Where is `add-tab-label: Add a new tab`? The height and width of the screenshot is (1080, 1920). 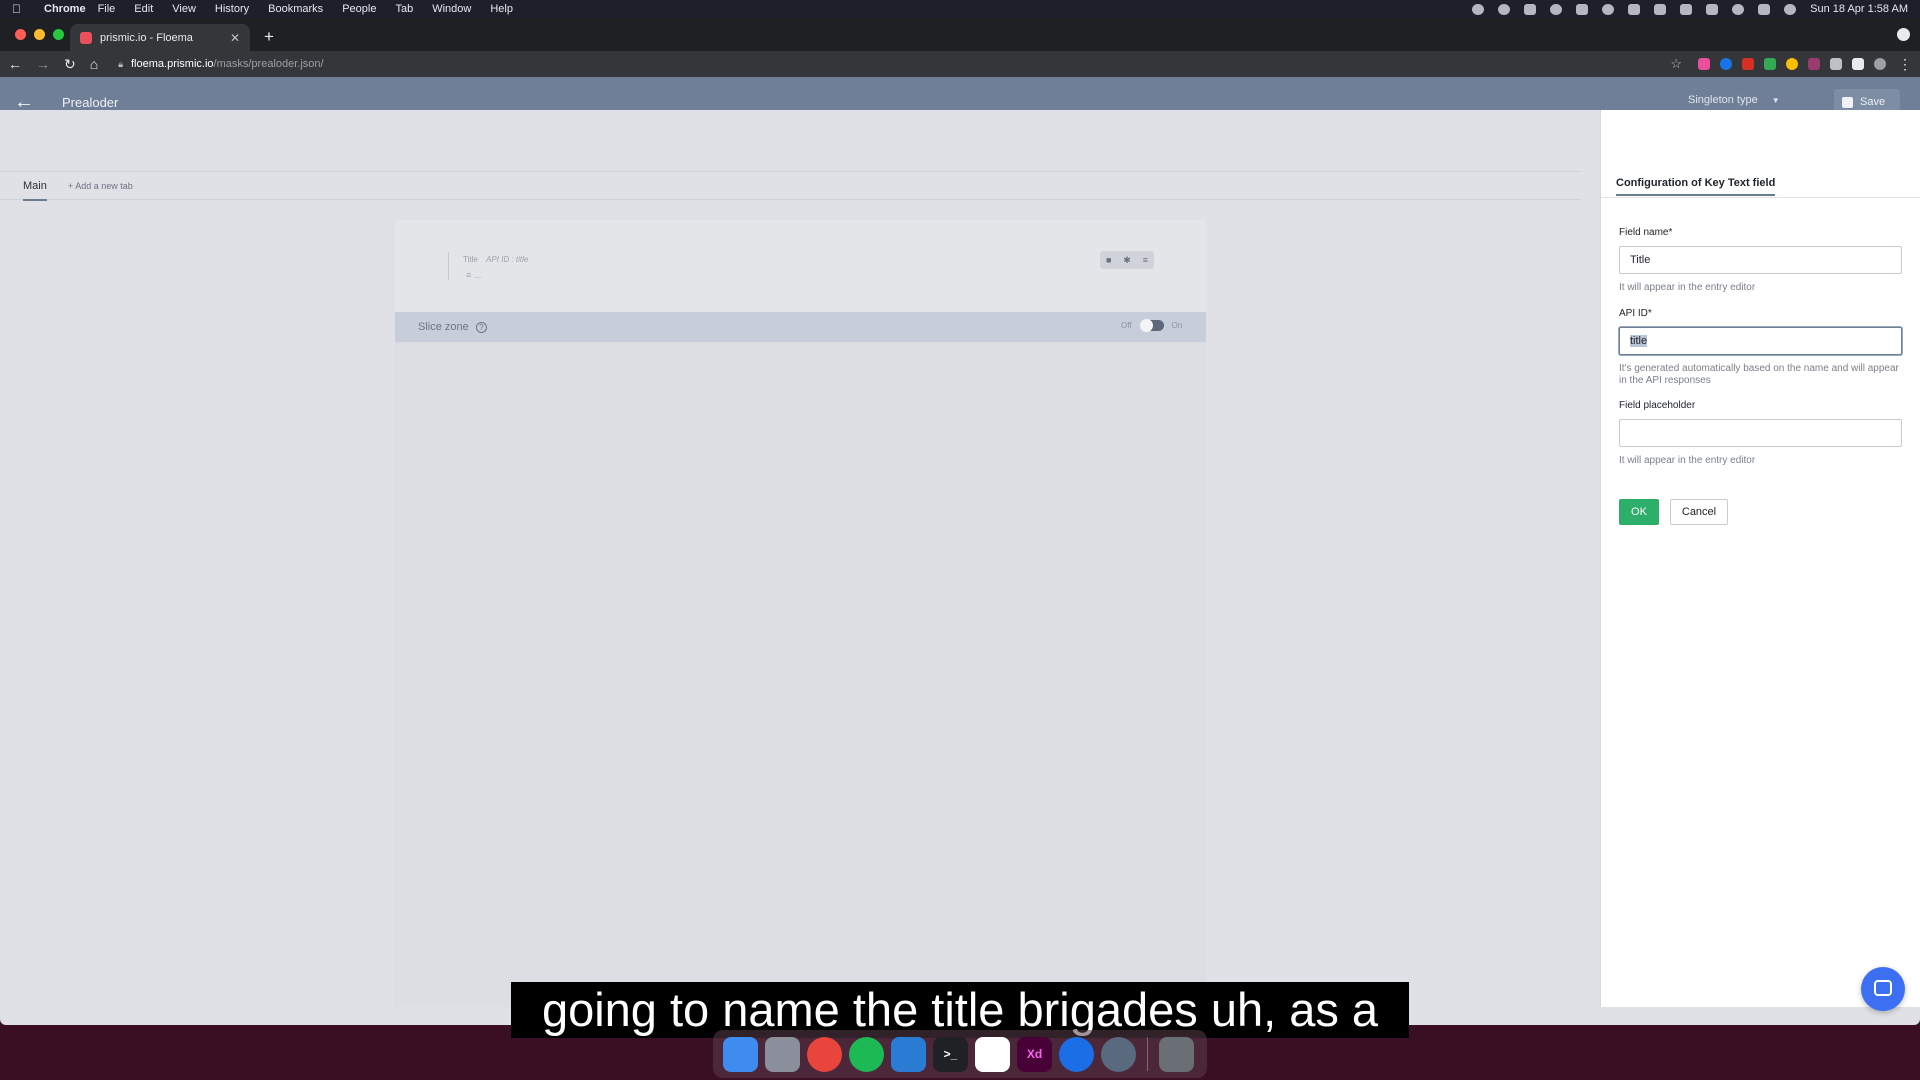 add-tab-label: Add a new tab is located at coordinates (104, 186).